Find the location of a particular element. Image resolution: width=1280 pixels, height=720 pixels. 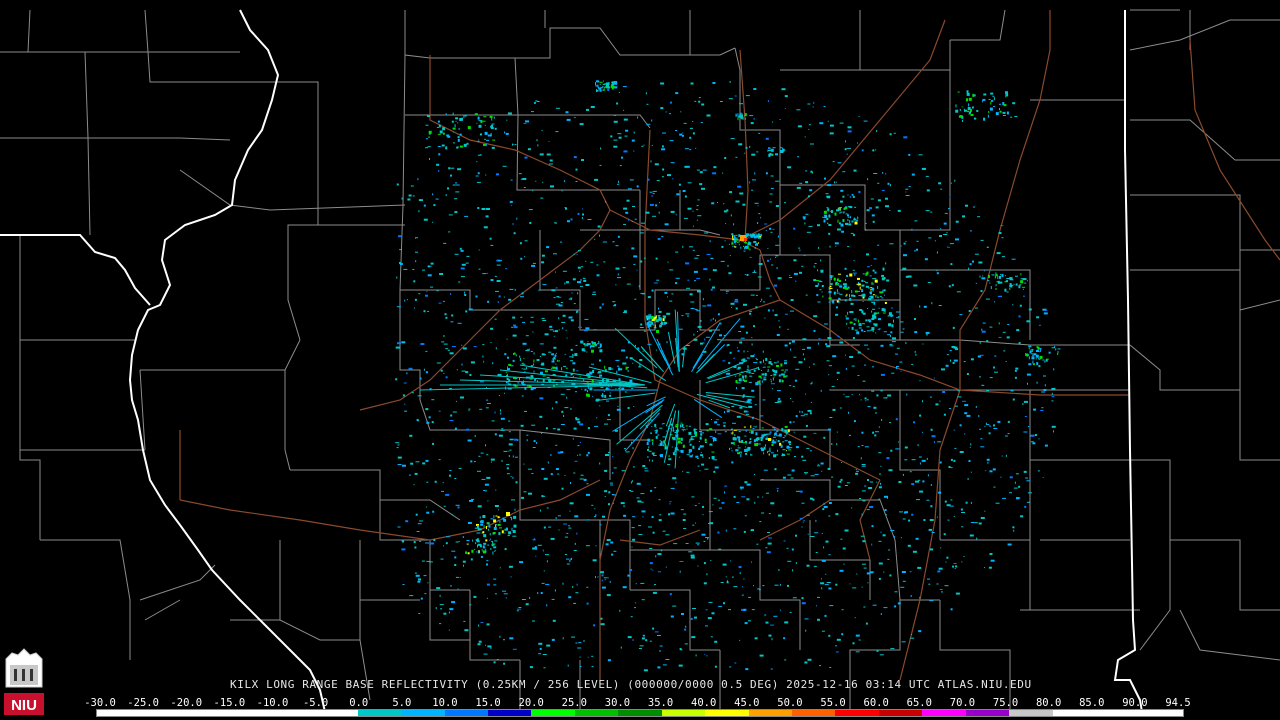

colorbar-label: 5.0 is located at coordinates (402, 703).